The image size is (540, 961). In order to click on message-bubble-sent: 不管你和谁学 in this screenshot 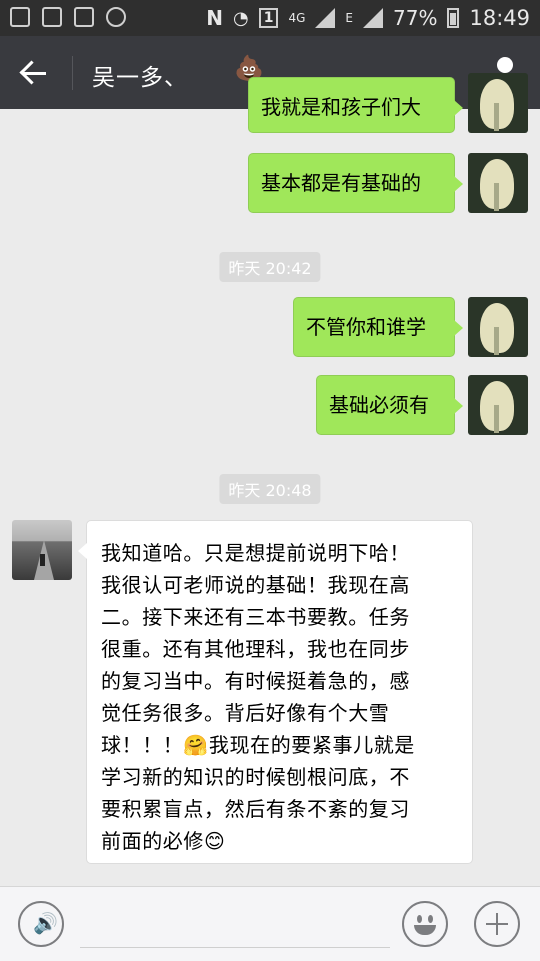, I will do `click(378, 327)`.